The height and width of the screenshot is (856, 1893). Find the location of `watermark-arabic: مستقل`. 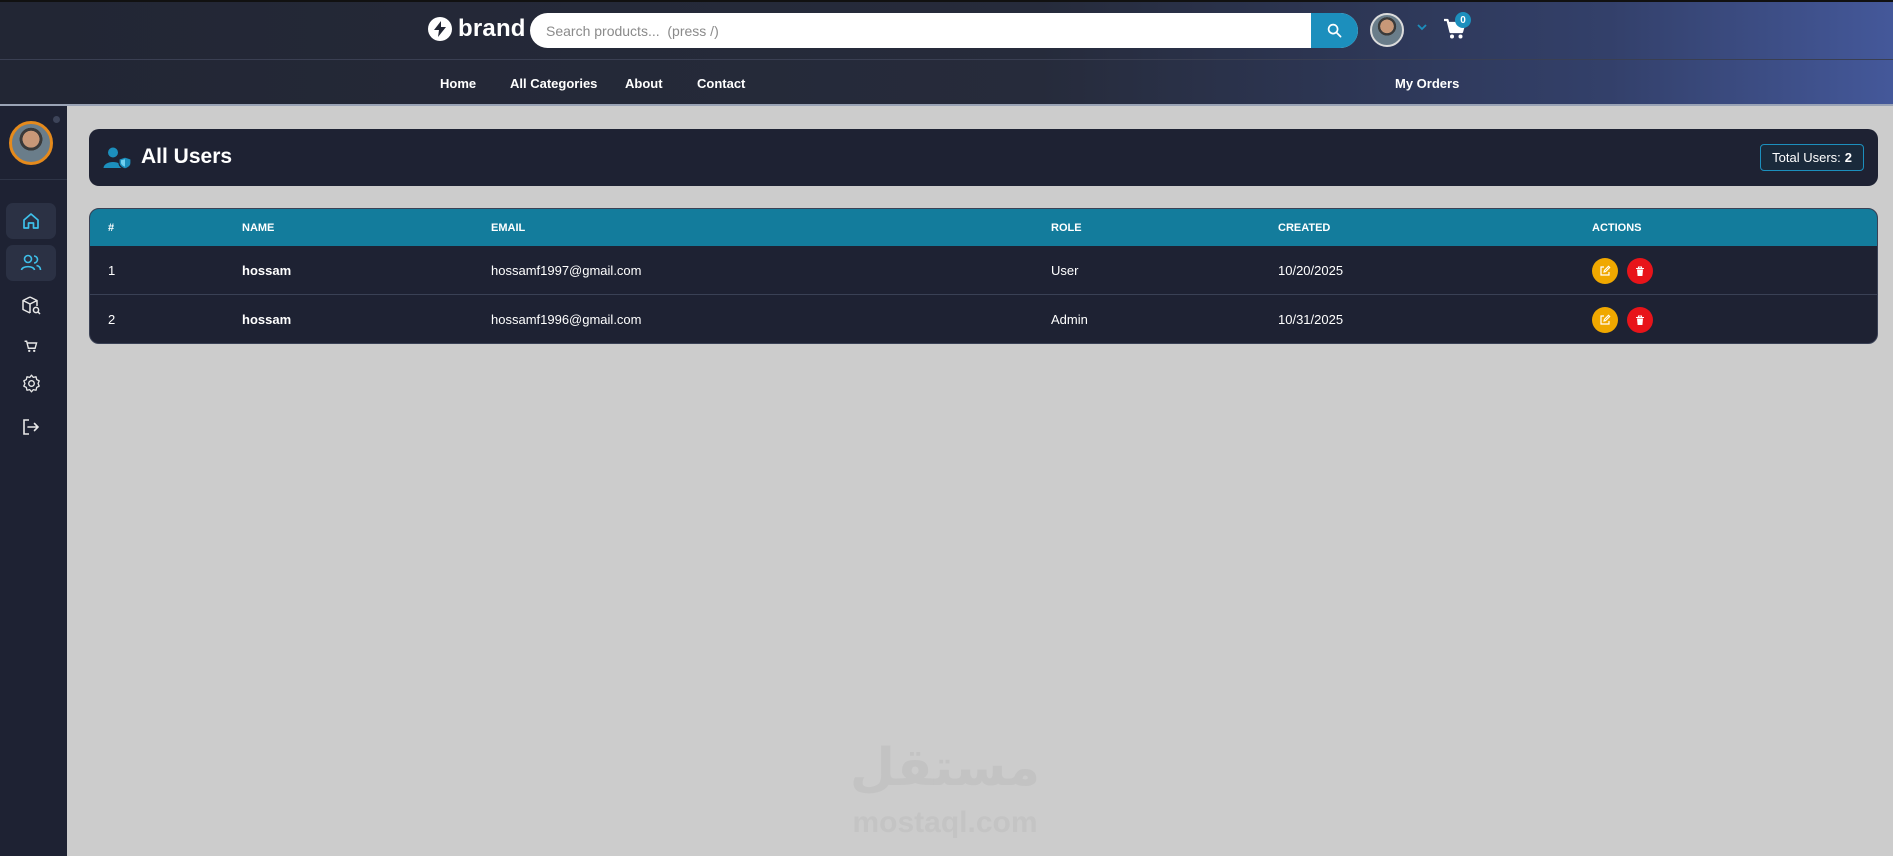

watermark-arabic: مستقل is located at coordinates (945, 768).